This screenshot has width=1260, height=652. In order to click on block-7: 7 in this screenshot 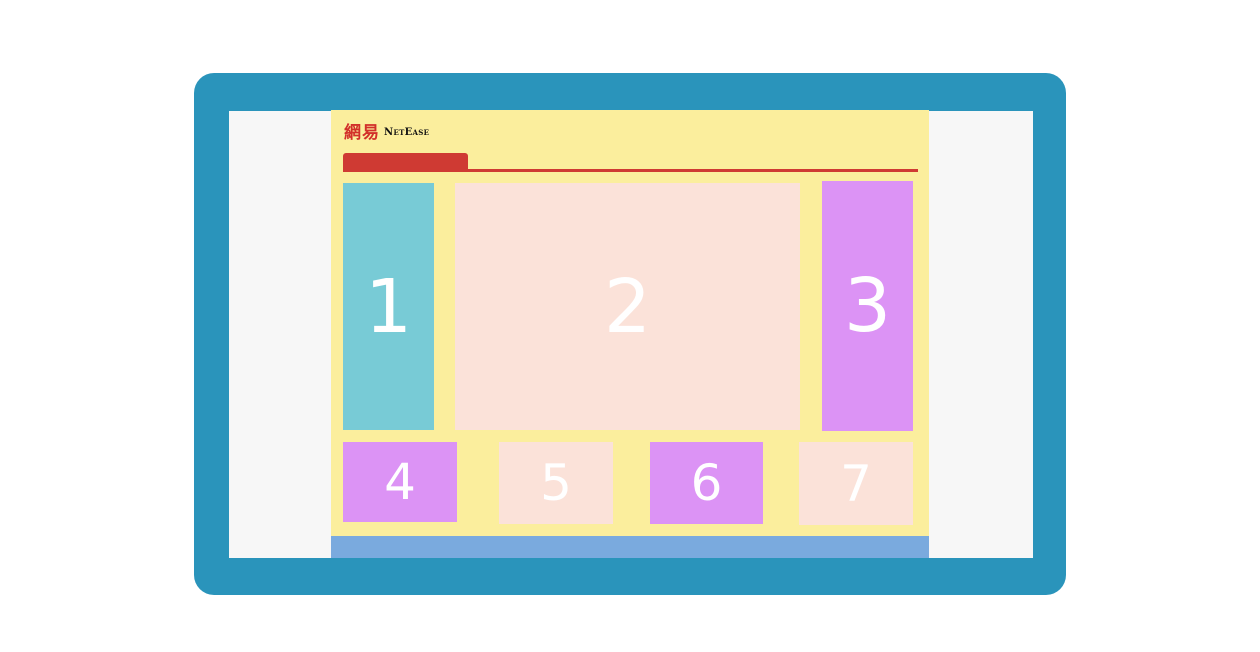, I will do `click(856, 483)`.